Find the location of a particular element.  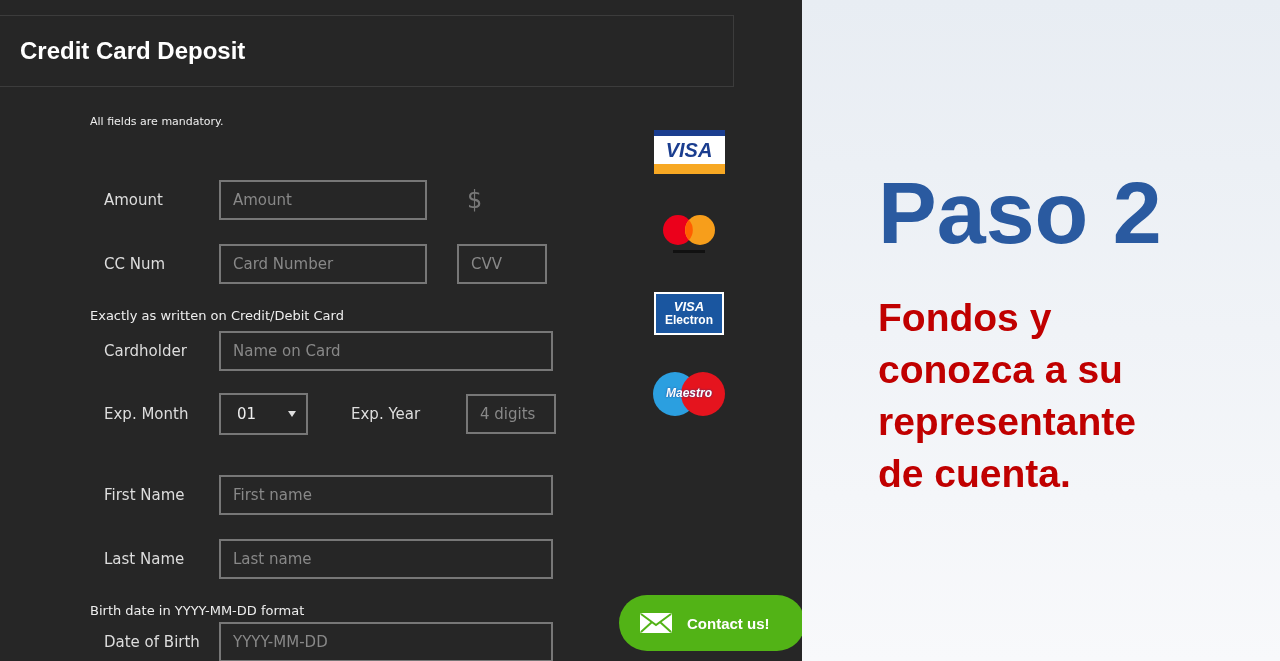

field-label: Last Name is located at coordinates (145, 559).